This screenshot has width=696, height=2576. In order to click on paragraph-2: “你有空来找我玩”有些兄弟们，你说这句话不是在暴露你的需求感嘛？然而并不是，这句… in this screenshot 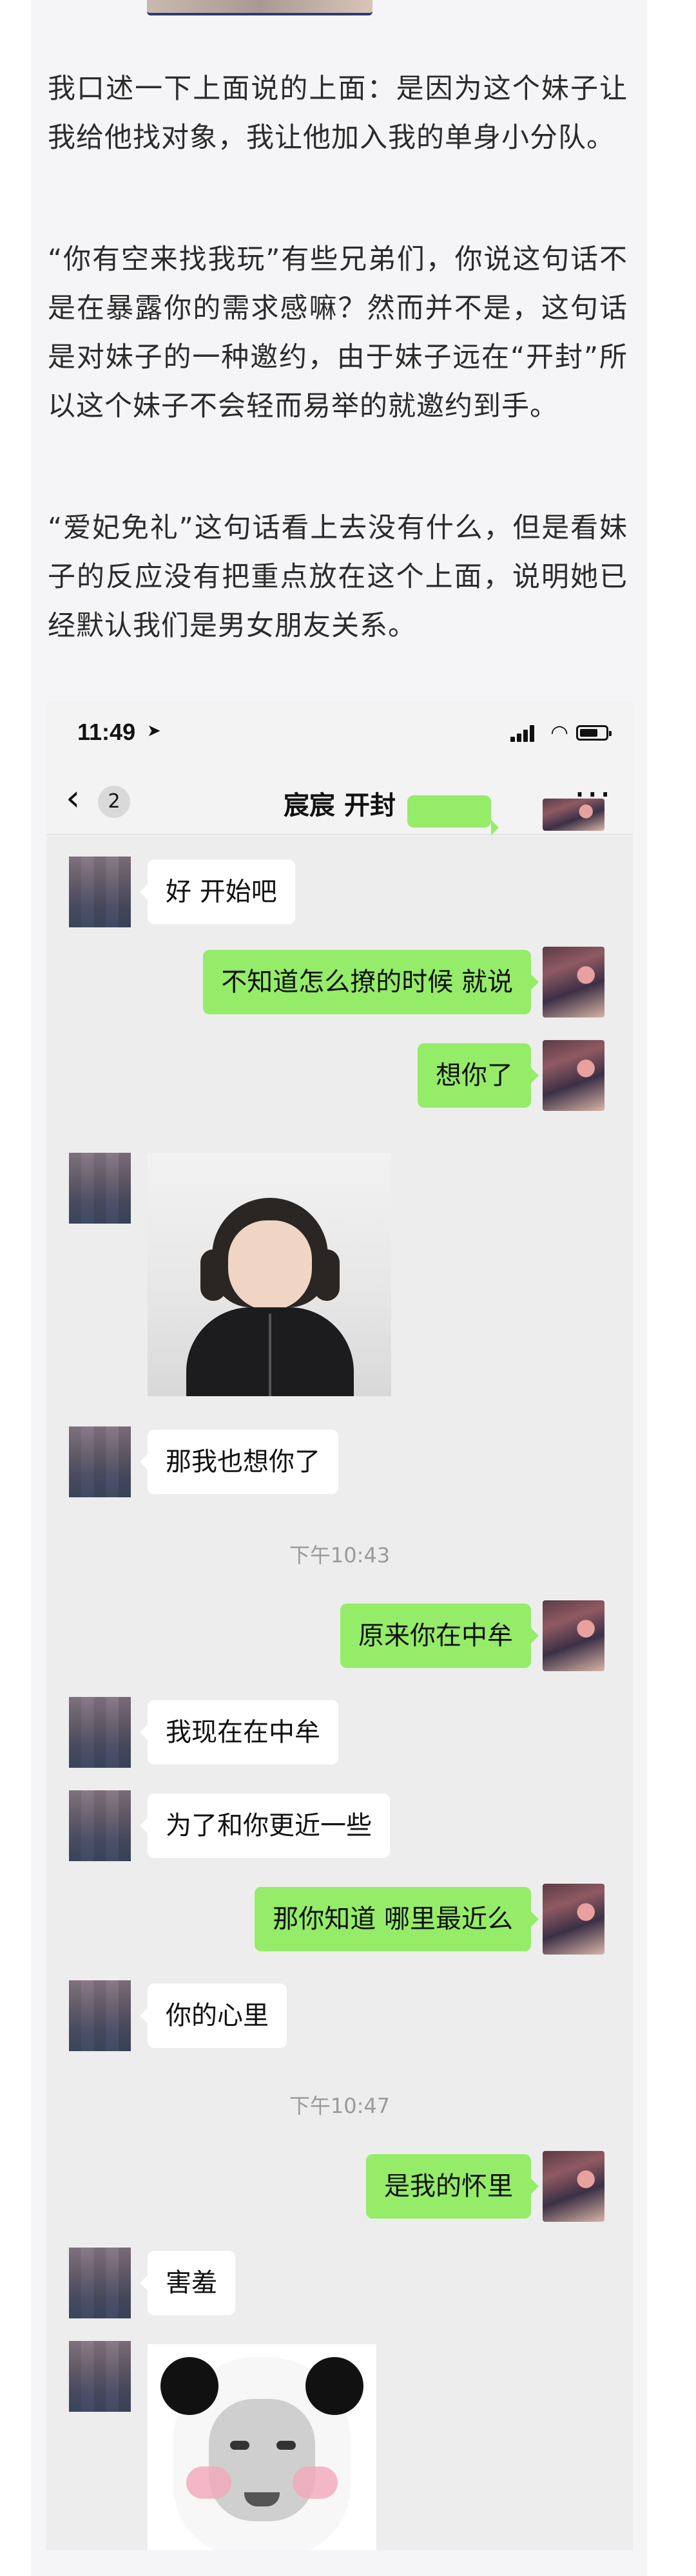, I will do `click(338, 333)`.